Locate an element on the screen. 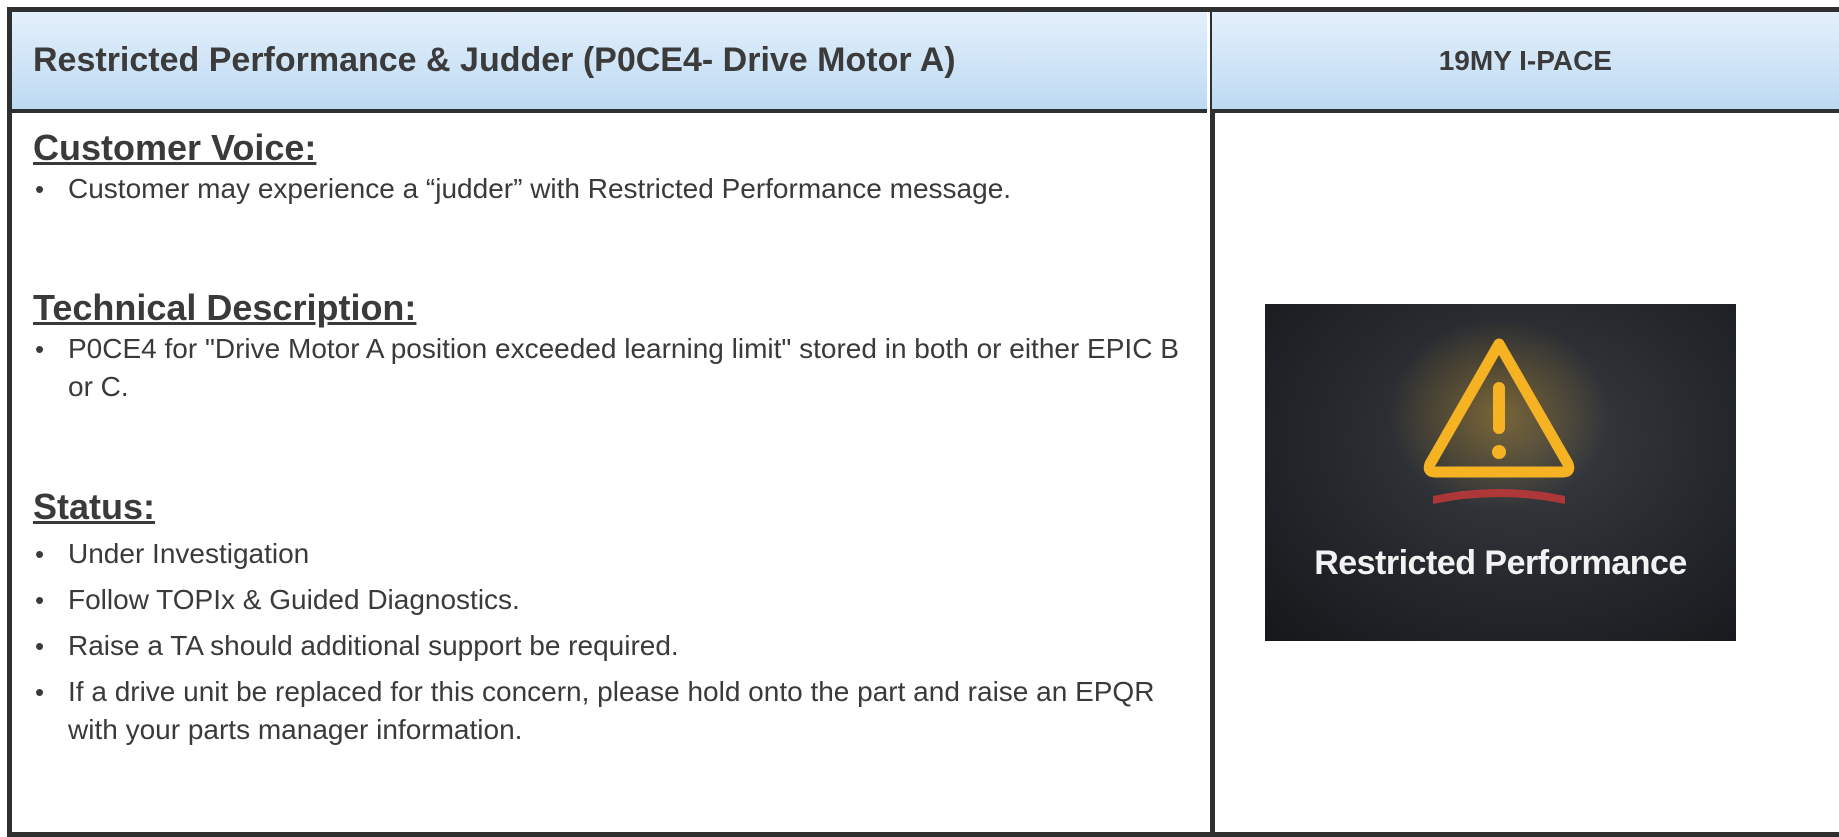 This screenshot has width=1839, height=837. header-model-cell: 19MY I-PACE is located at coordinates (1525, 62).